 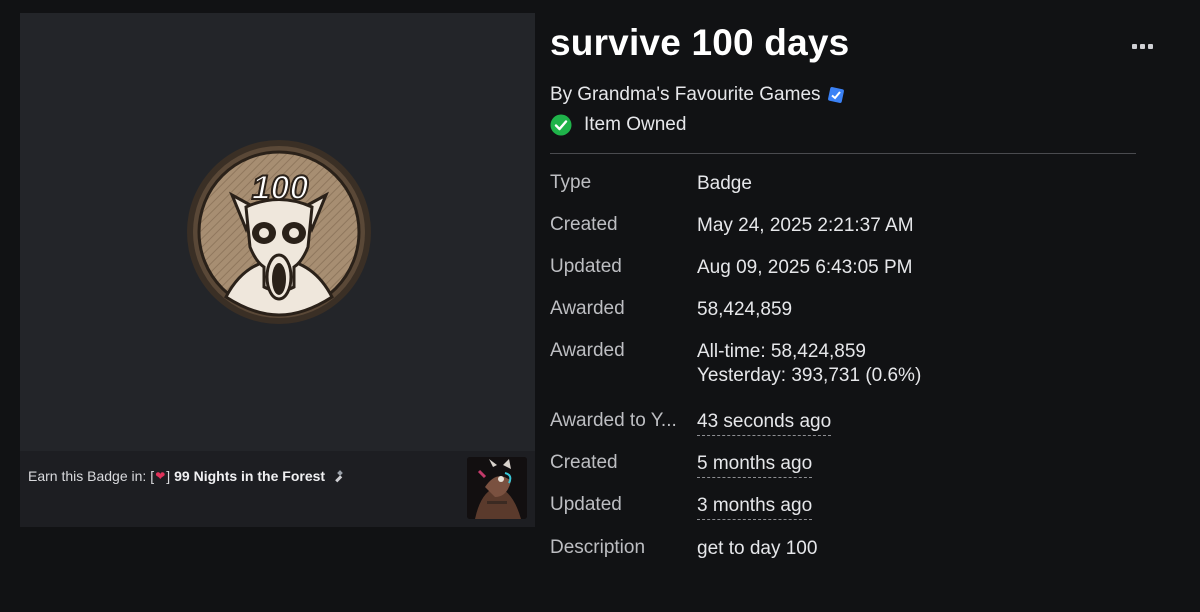 What do you see at coordinates (87, 476) in the screenshot?
I see `earn-prefix: Earn this Badge in:` at bounding box center [87, 476].